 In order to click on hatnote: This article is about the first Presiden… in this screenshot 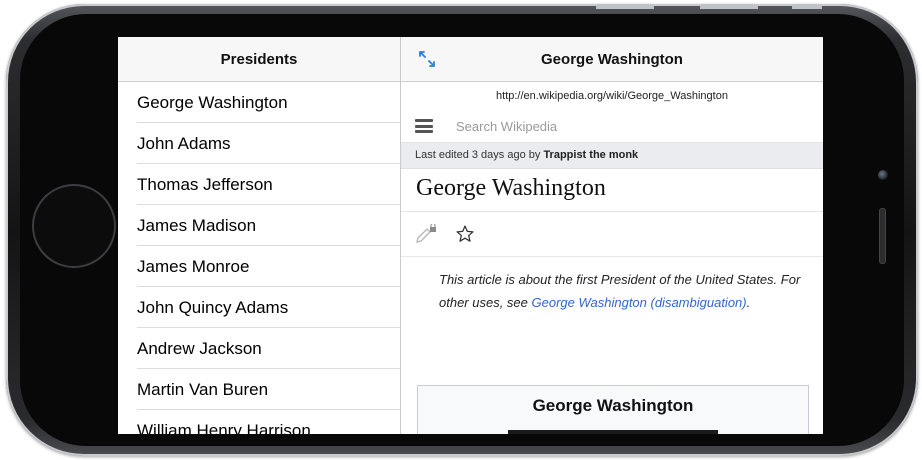, I will do `click(612, 285)`.